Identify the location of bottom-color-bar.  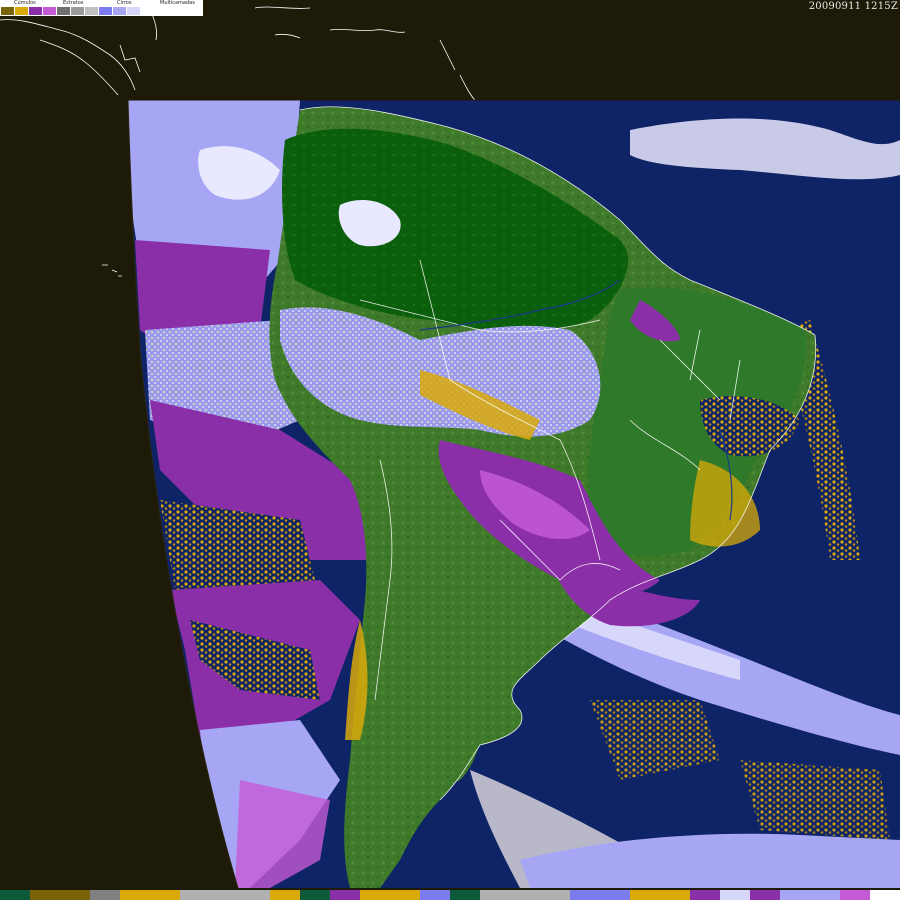
(450, 895).